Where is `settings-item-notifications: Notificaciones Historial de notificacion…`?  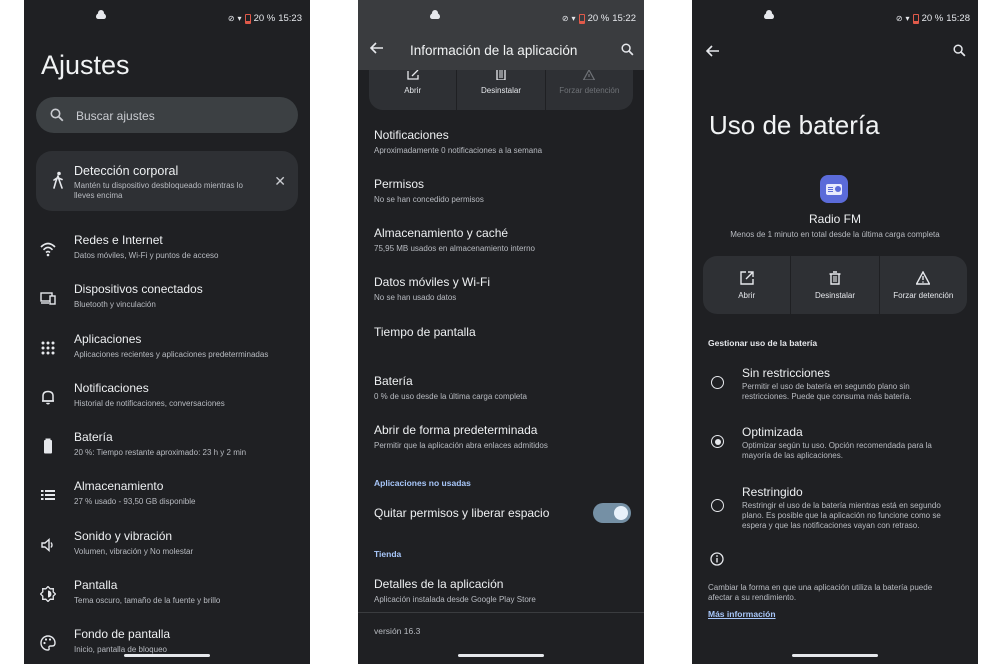 settings-item-notifications: Notificaciones Historial de notificacion… is located at coordinates (167, 399).